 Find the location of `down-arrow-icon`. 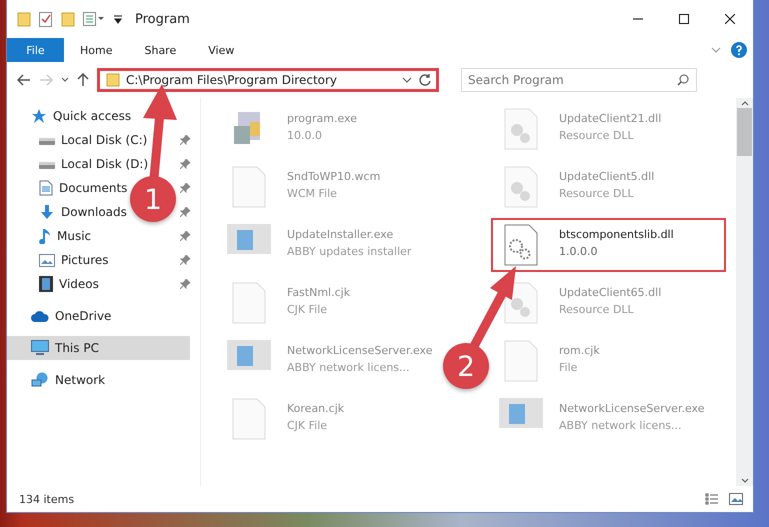

down-arrow-icon is located at coordinates (47, 212).